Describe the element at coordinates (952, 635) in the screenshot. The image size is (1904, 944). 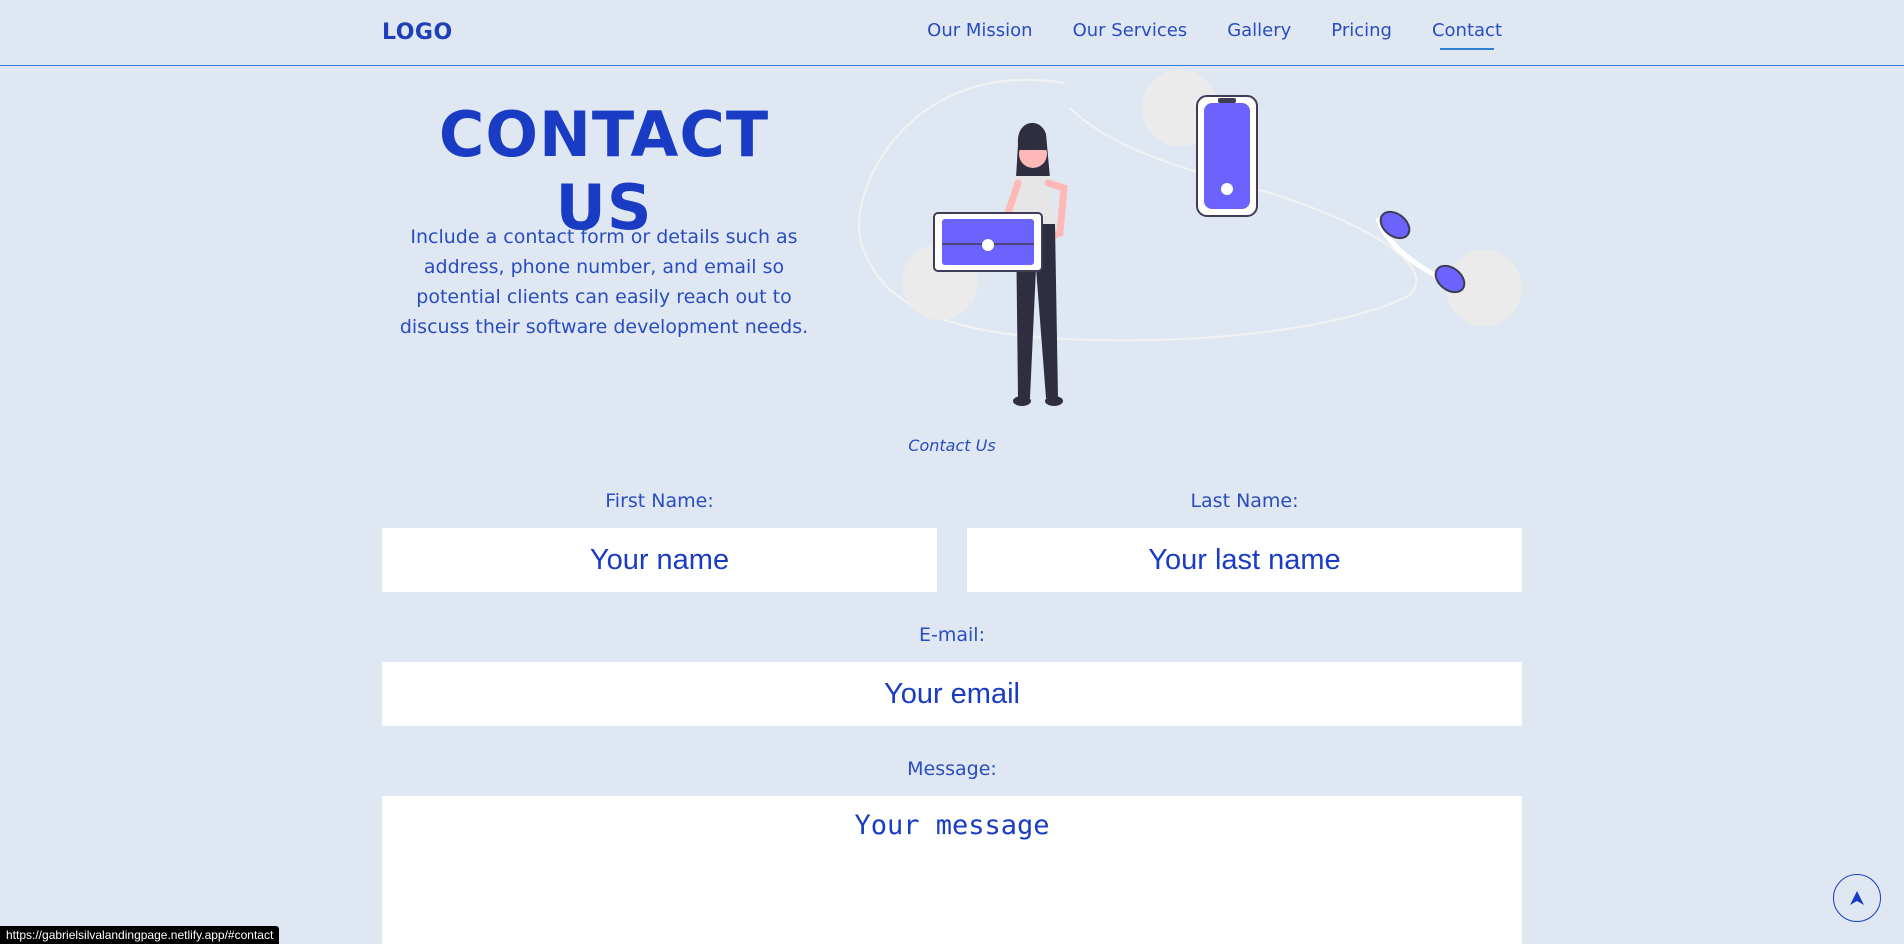
I see `email-label: E-mail:` at that location.